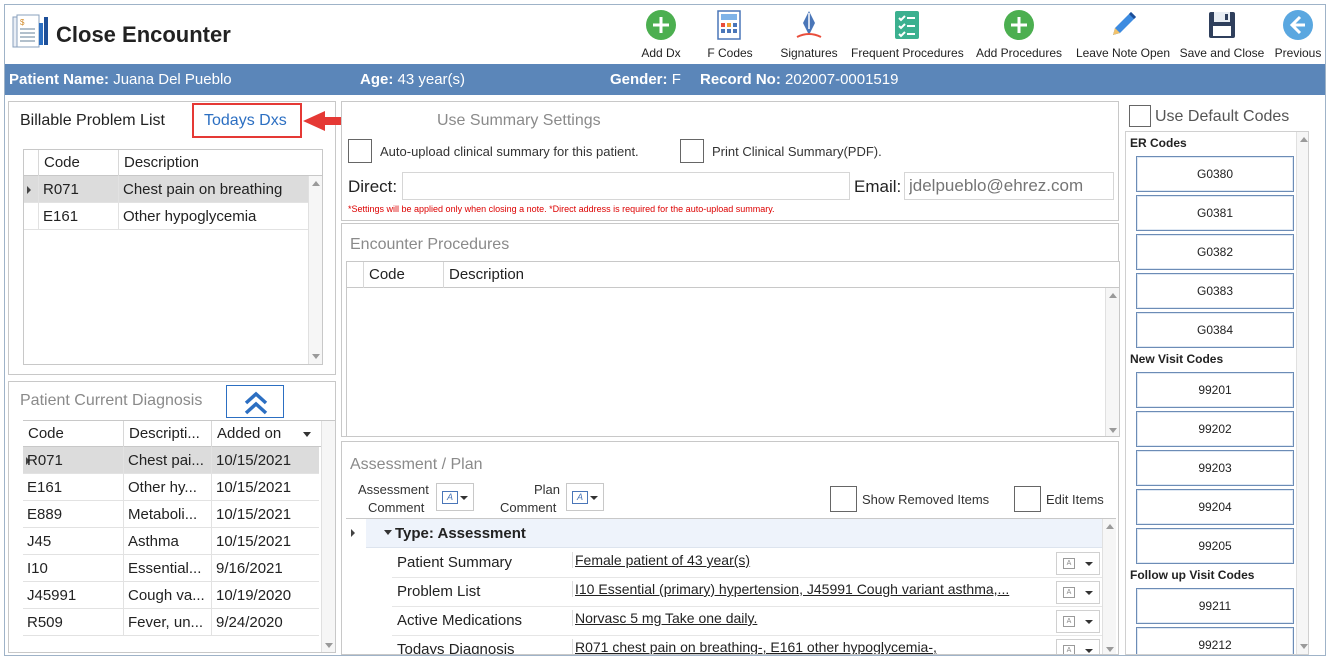 The width and height of the screenshot is (1332, 660). I want to click on billable-scrollbar, so click(315, 270).